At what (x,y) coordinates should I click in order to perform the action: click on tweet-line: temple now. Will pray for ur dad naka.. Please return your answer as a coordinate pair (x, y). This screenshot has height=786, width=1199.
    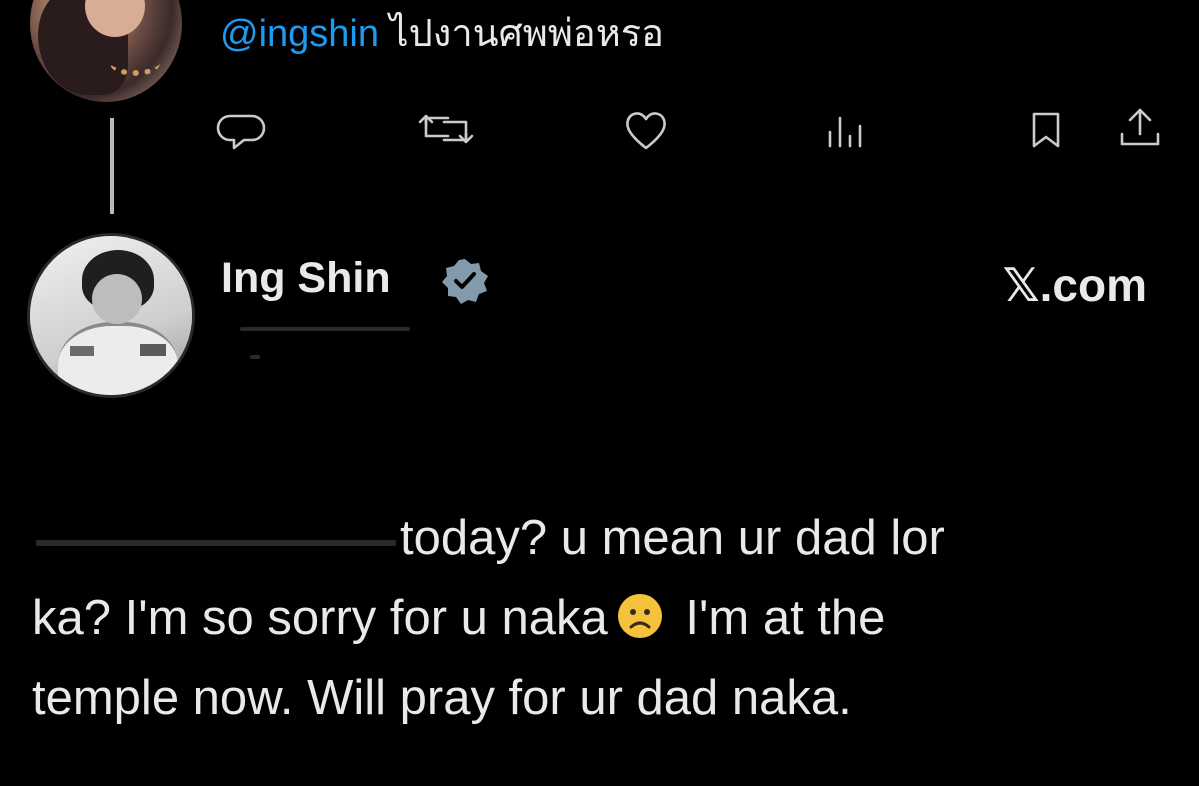
    Looking at the image, I should click on (442, 698).